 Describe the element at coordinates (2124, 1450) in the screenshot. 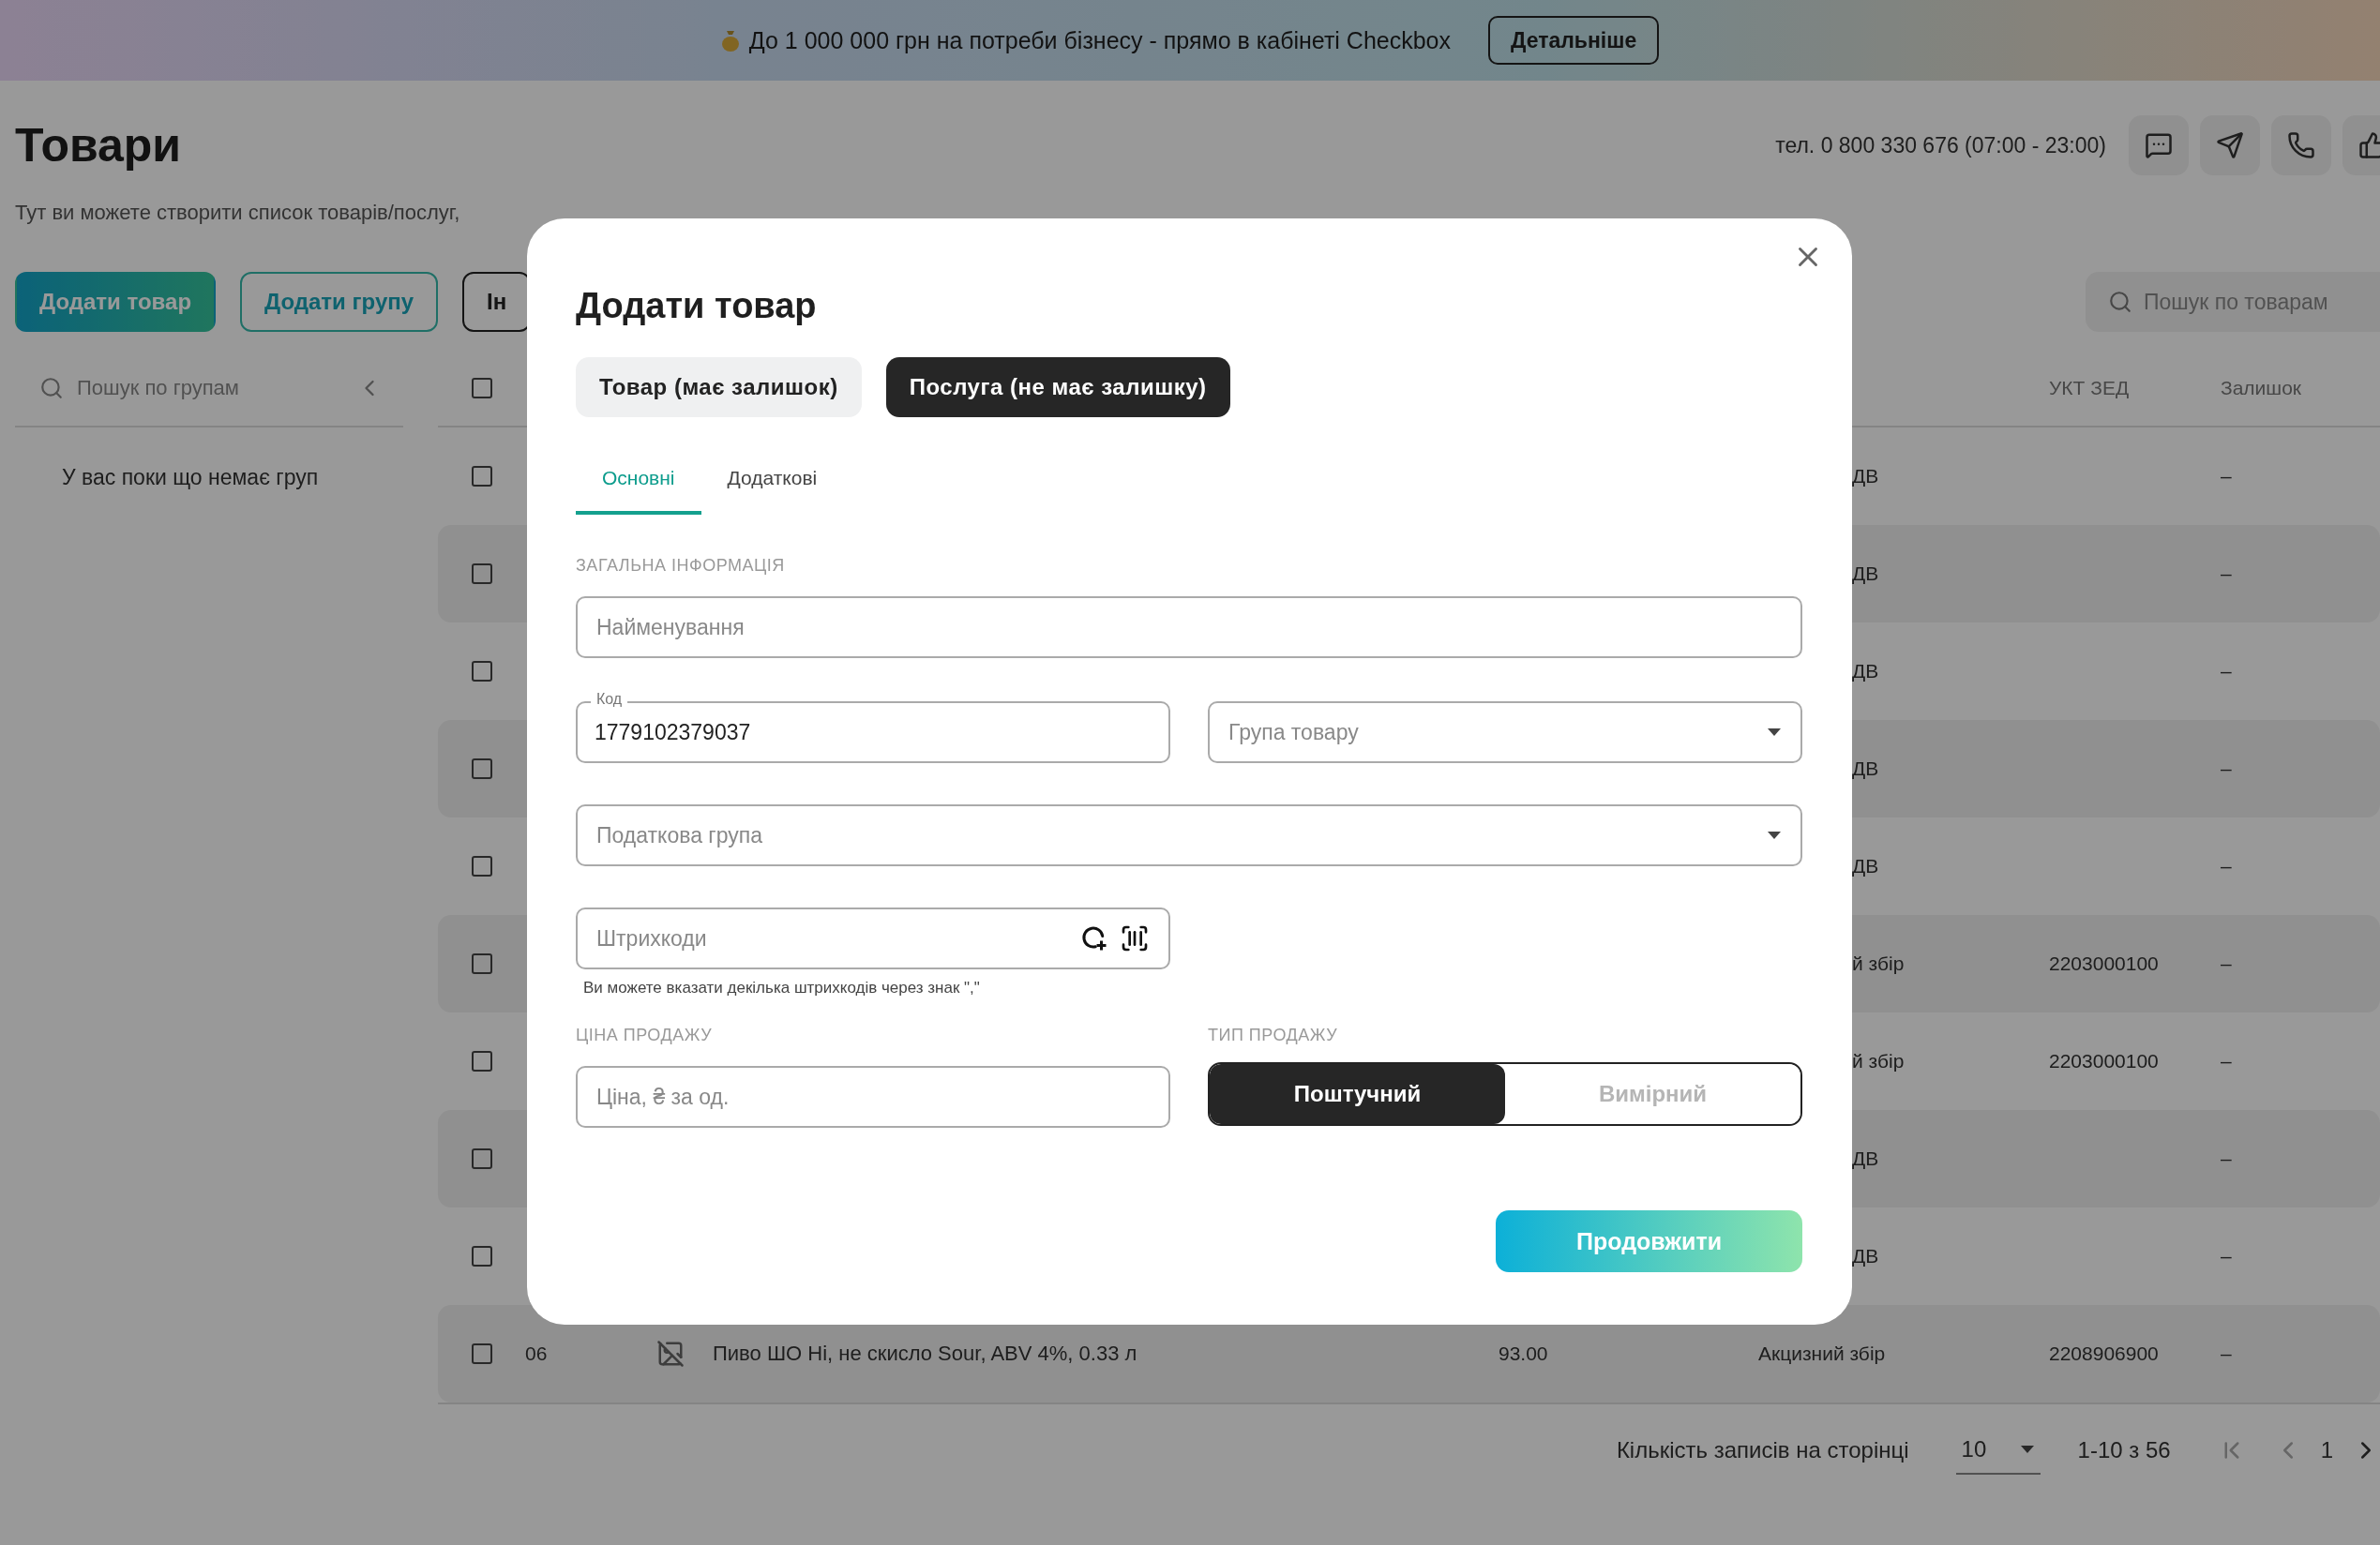

I see `page-range: 1-10 з 56` at that location.